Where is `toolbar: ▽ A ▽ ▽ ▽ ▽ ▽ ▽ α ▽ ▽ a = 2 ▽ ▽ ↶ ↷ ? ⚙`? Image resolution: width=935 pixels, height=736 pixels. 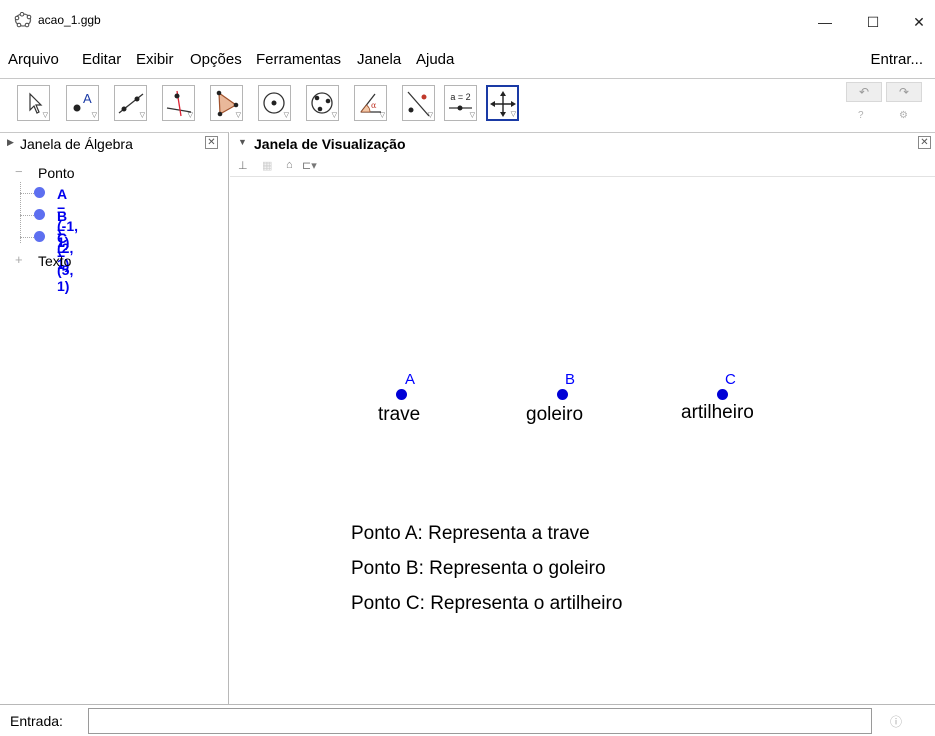
toolbar: ▽ A ▽ ▽ ▽ ▽ ▽ ▽ α ▽ ▽ a = 2 ▽ ▽ ↶ ↷ ? ⚙ is located at coordinates (467, 104).